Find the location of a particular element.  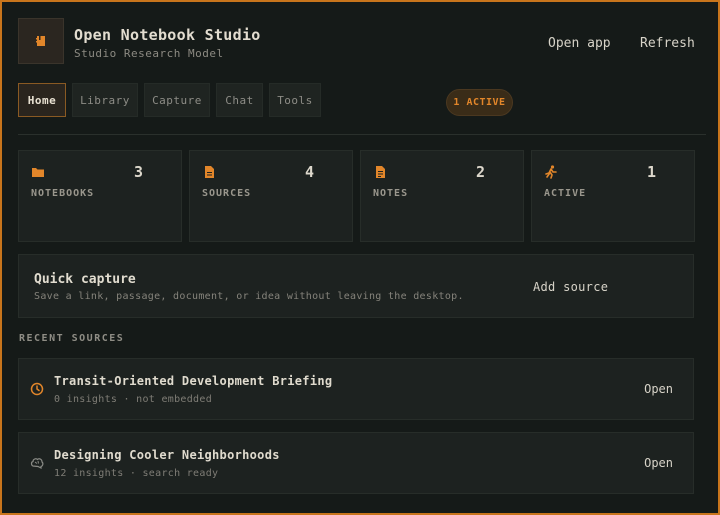

quick-capture-title: Quick capture is located at coordinates (85, 279).